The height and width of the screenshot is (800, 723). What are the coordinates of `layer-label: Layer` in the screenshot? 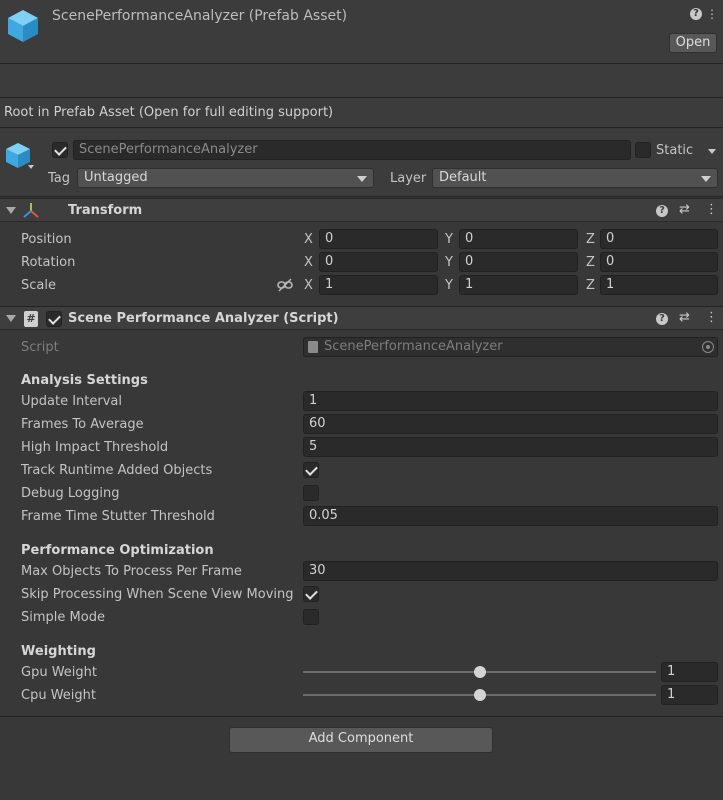 It's located at (408, 178).